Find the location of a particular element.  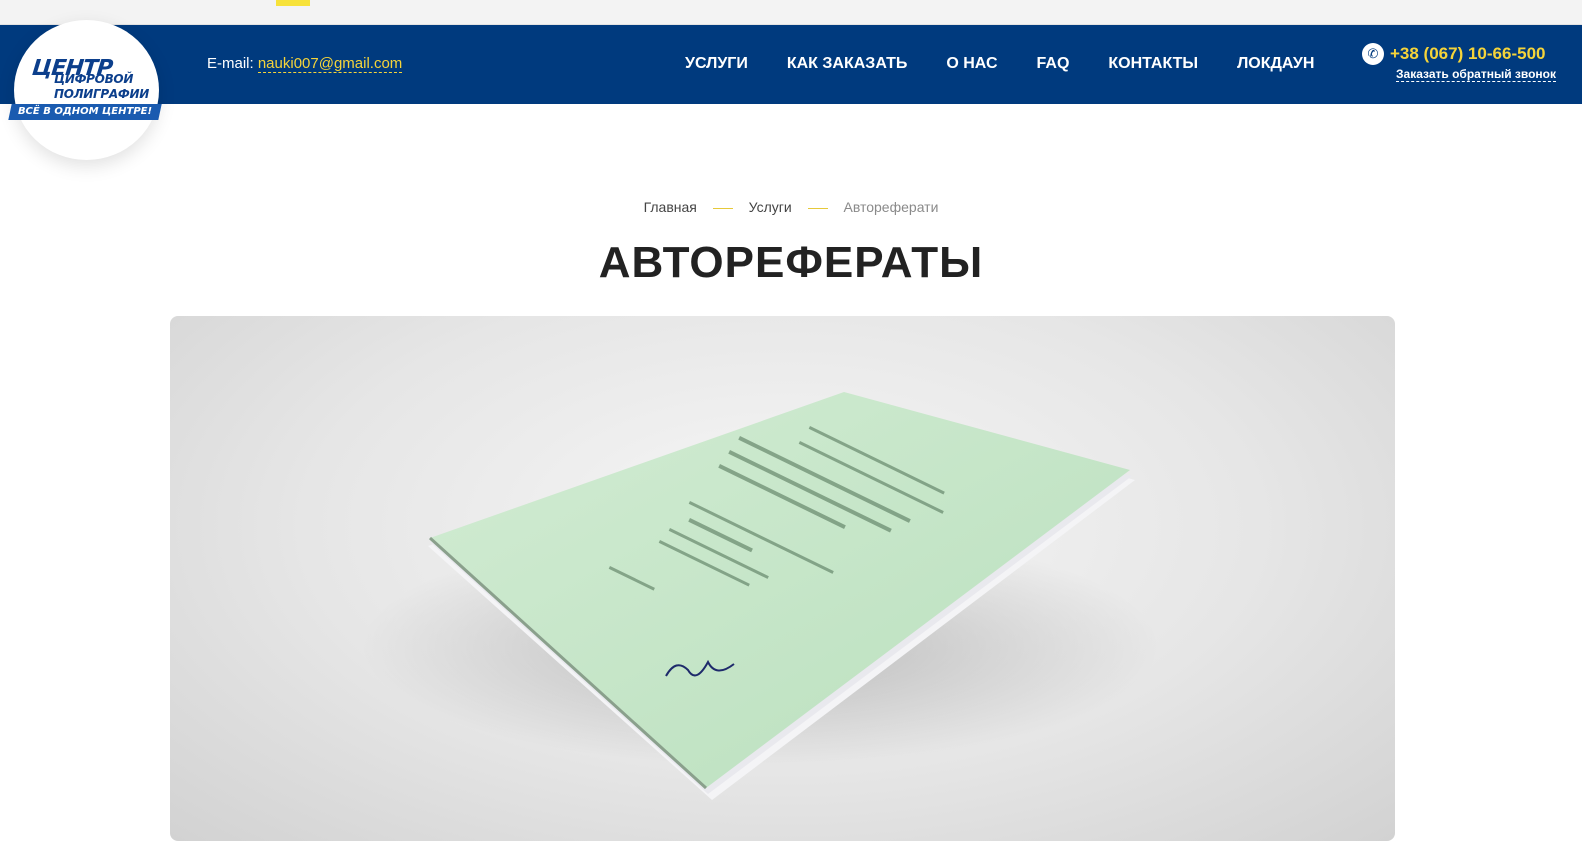

logo-line-3: ПОЛИГРАФИИ is located at coordinates (101, 94).